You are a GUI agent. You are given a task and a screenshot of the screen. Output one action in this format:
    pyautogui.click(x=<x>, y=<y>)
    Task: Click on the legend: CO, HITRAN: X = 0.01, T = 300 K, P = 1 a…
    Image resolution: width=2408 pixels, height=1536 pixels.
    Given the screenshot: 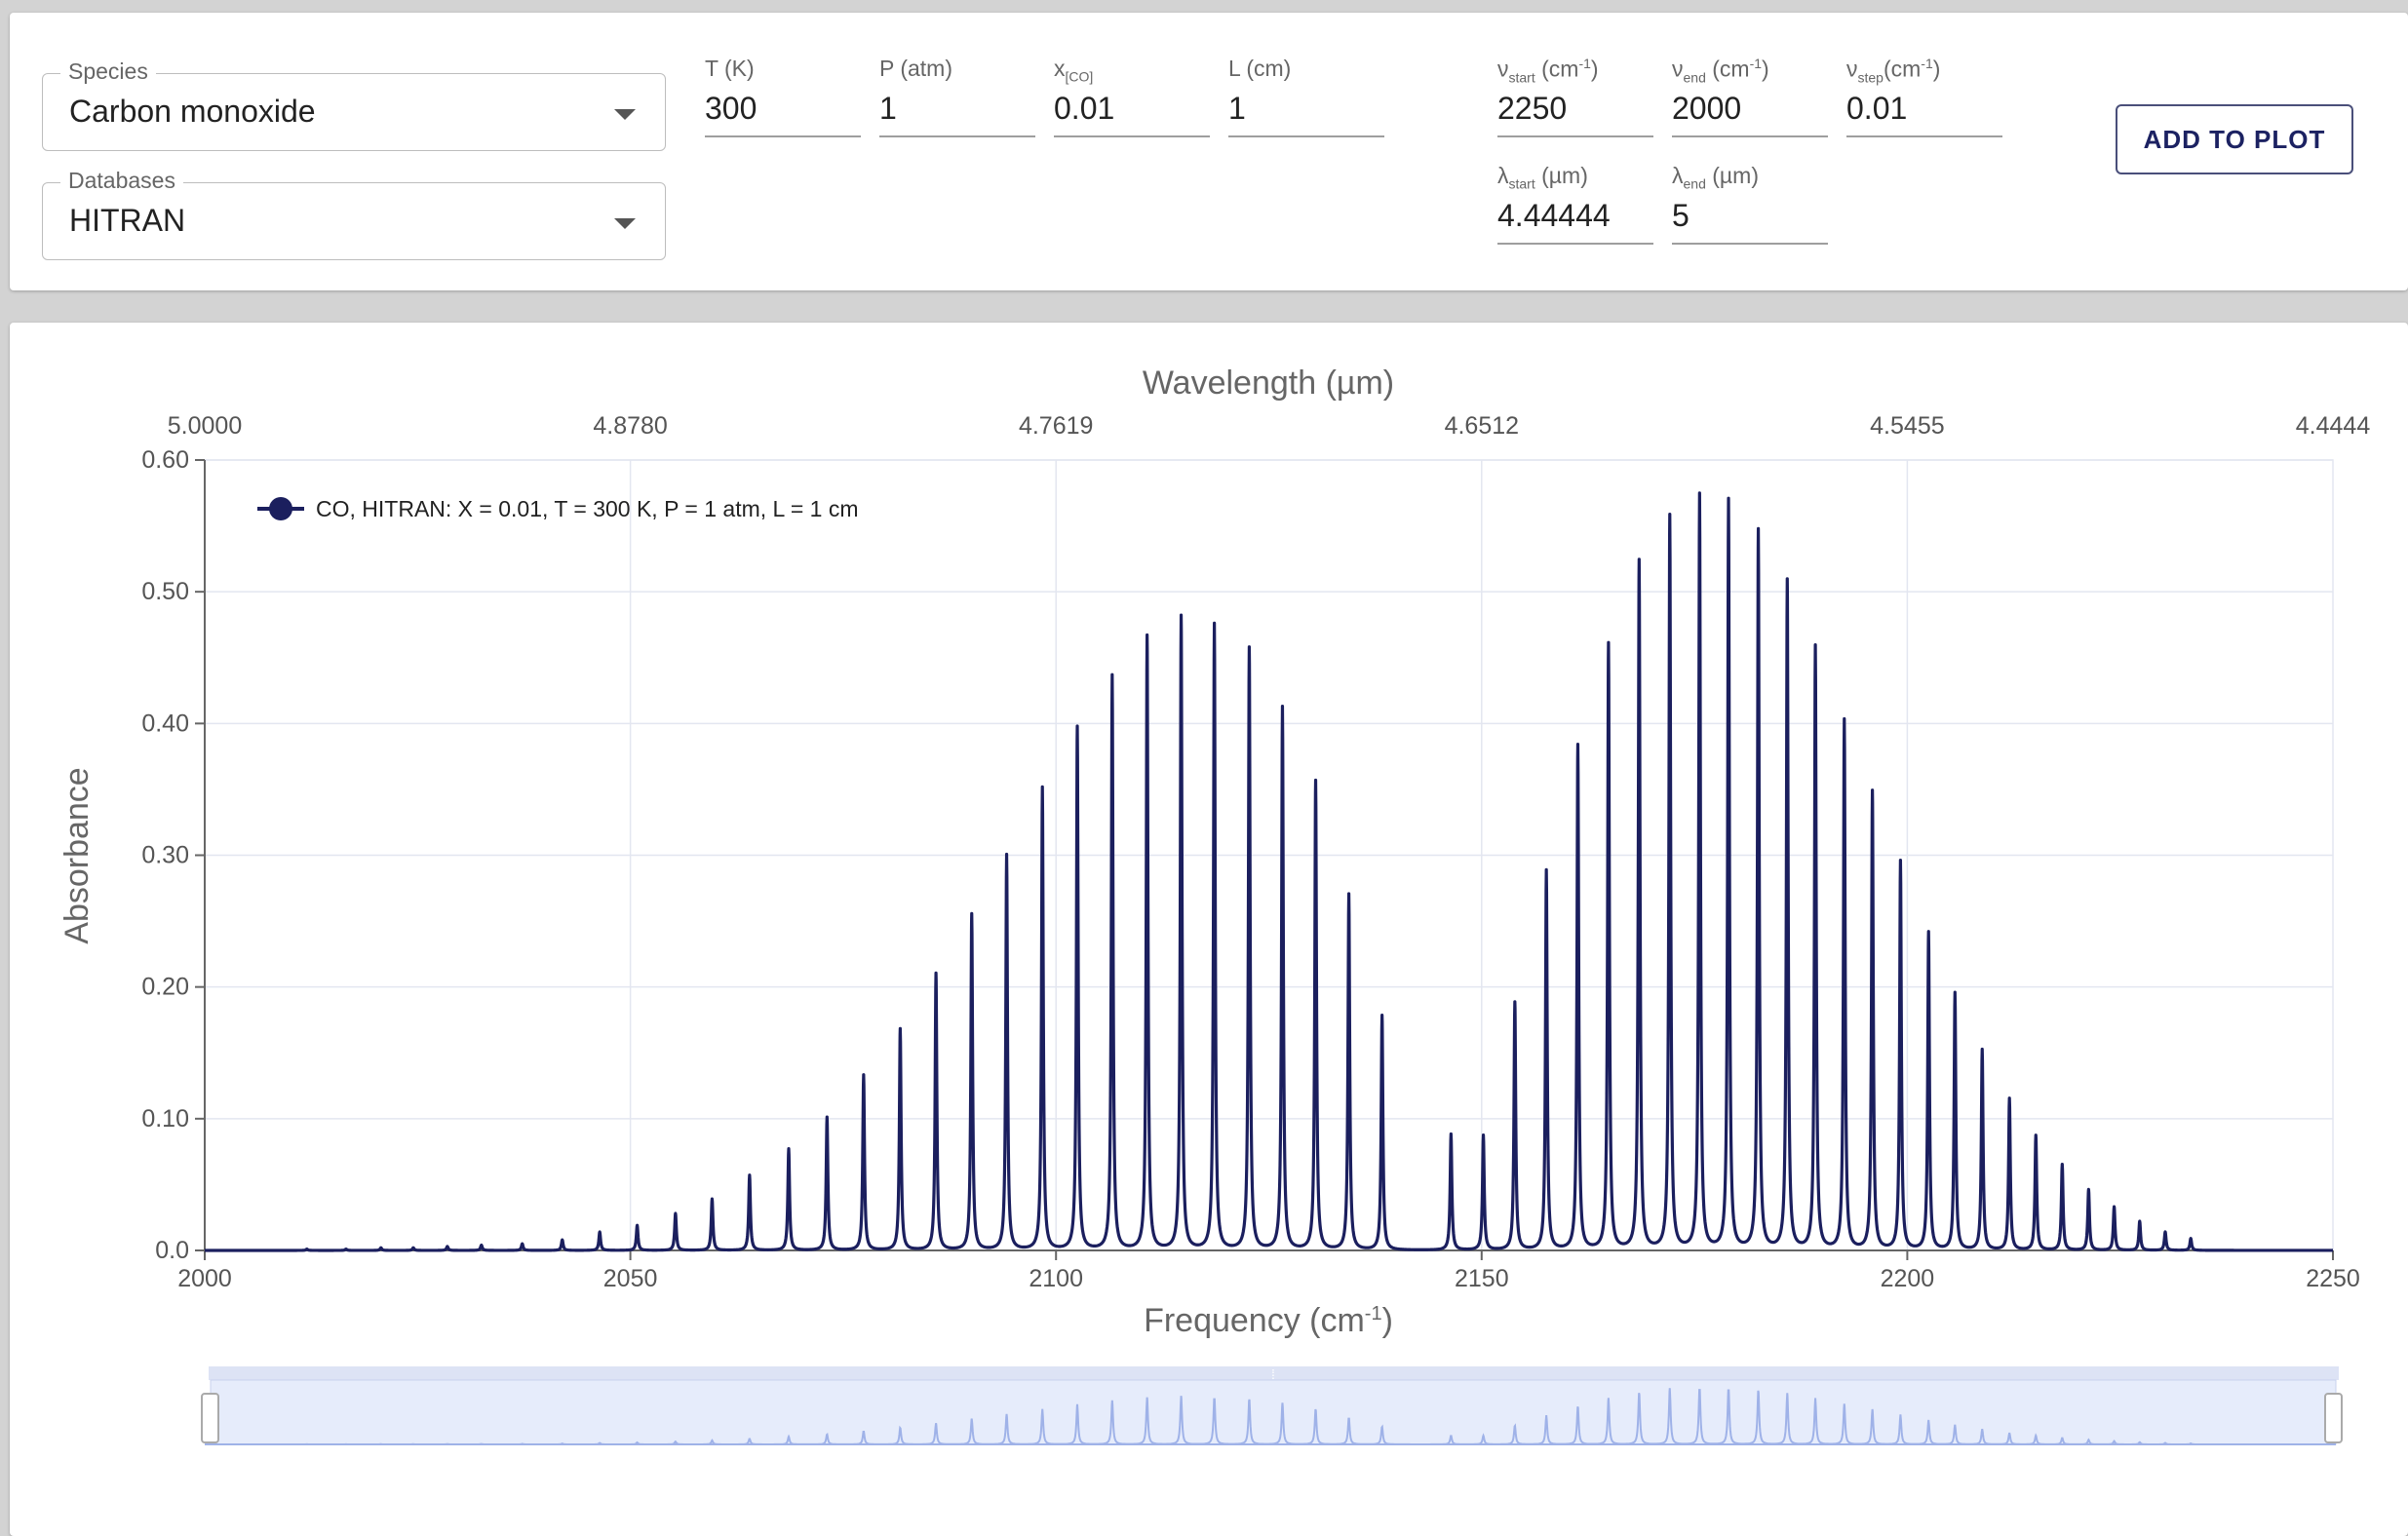 What is the action you would take?
    pyautogui.click(x=558, y=508)
    